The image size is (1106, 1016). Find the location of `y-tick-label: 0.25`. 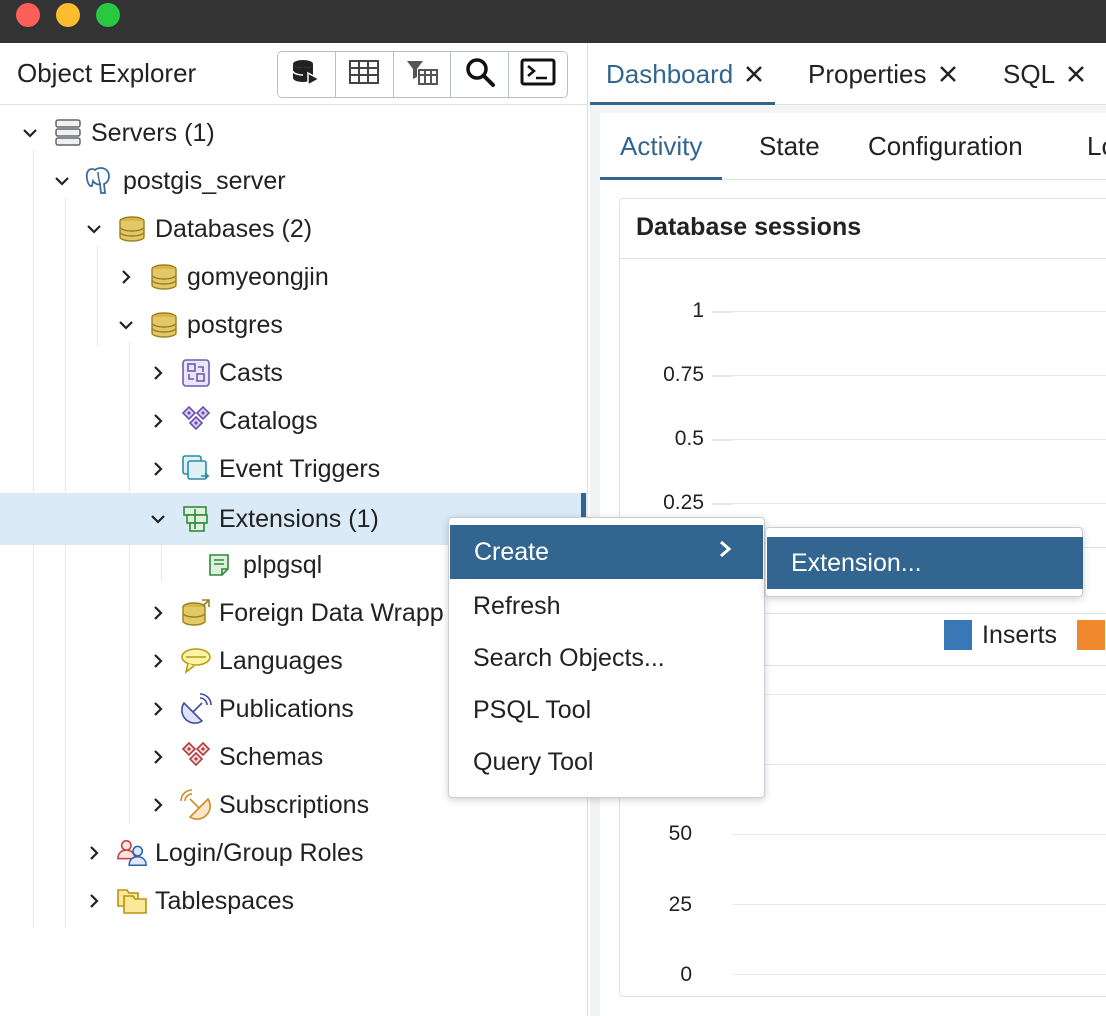

y-tick-label: 0.25 is located at coordinates (683, 502).